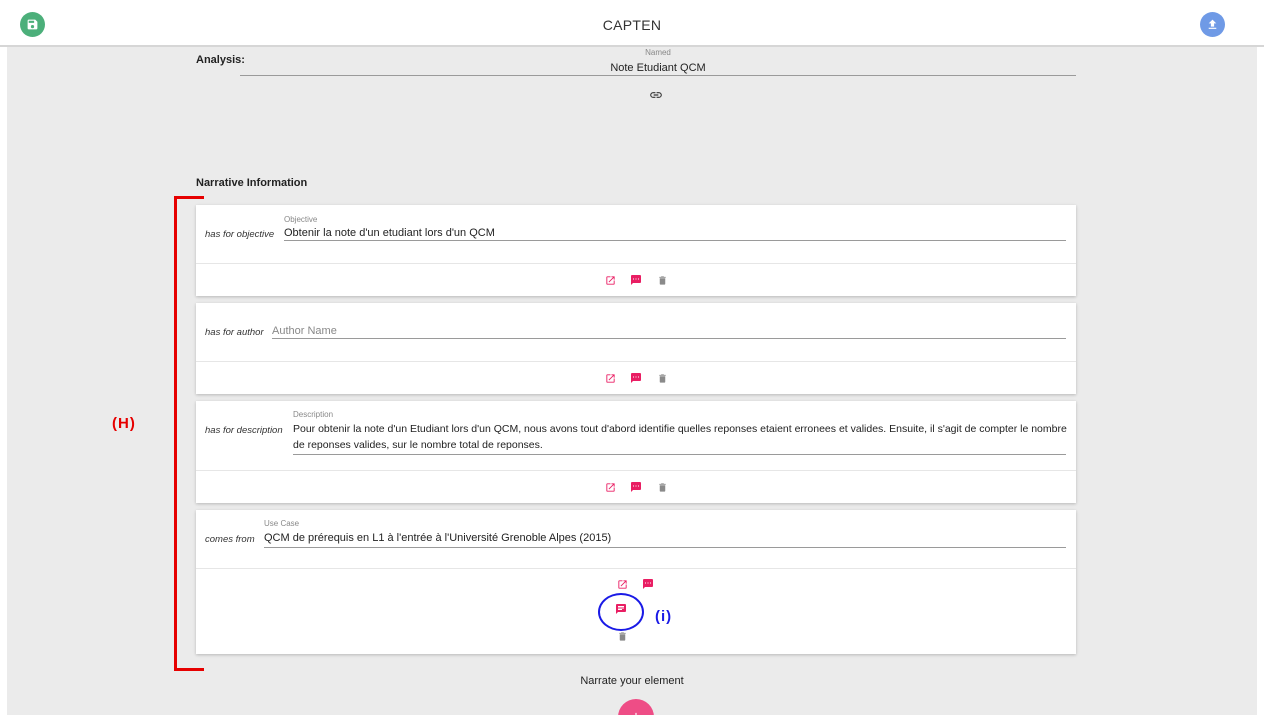  What do you see at coordinates (124, 423) in the screenshot?
I see `annotation-label-h: (H)` at bounding box center [124, 423].